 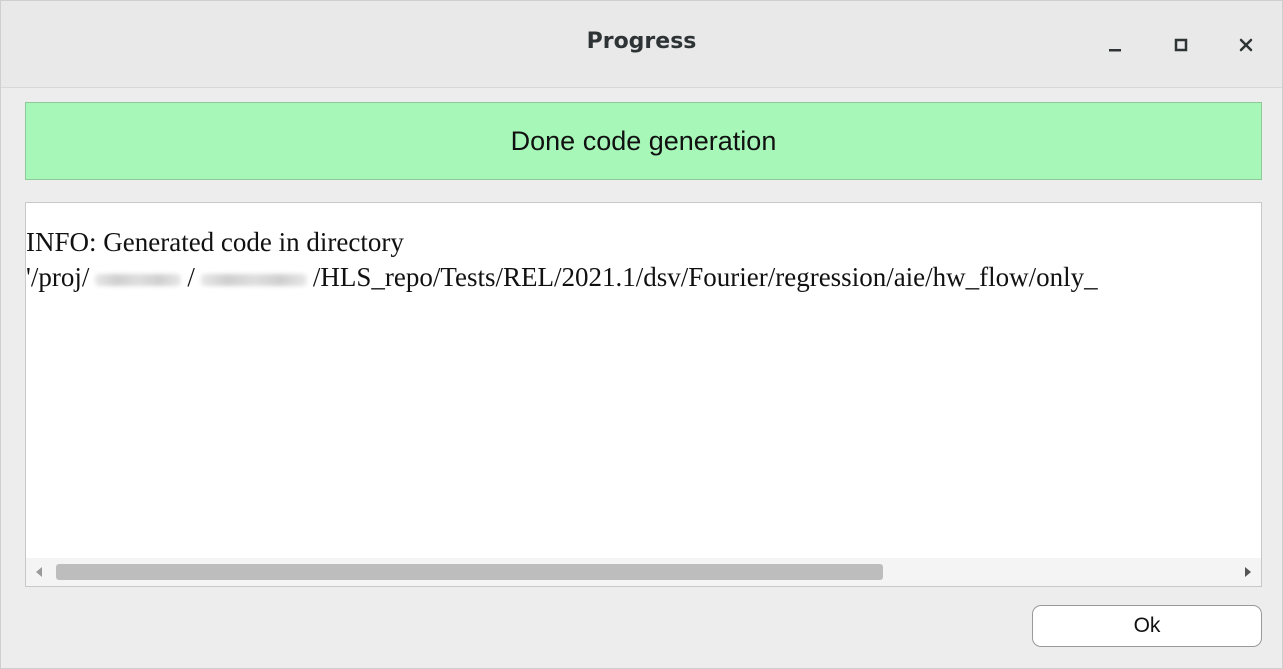 I want to click on ok-button: Ok, so click(x=1147, y=626).